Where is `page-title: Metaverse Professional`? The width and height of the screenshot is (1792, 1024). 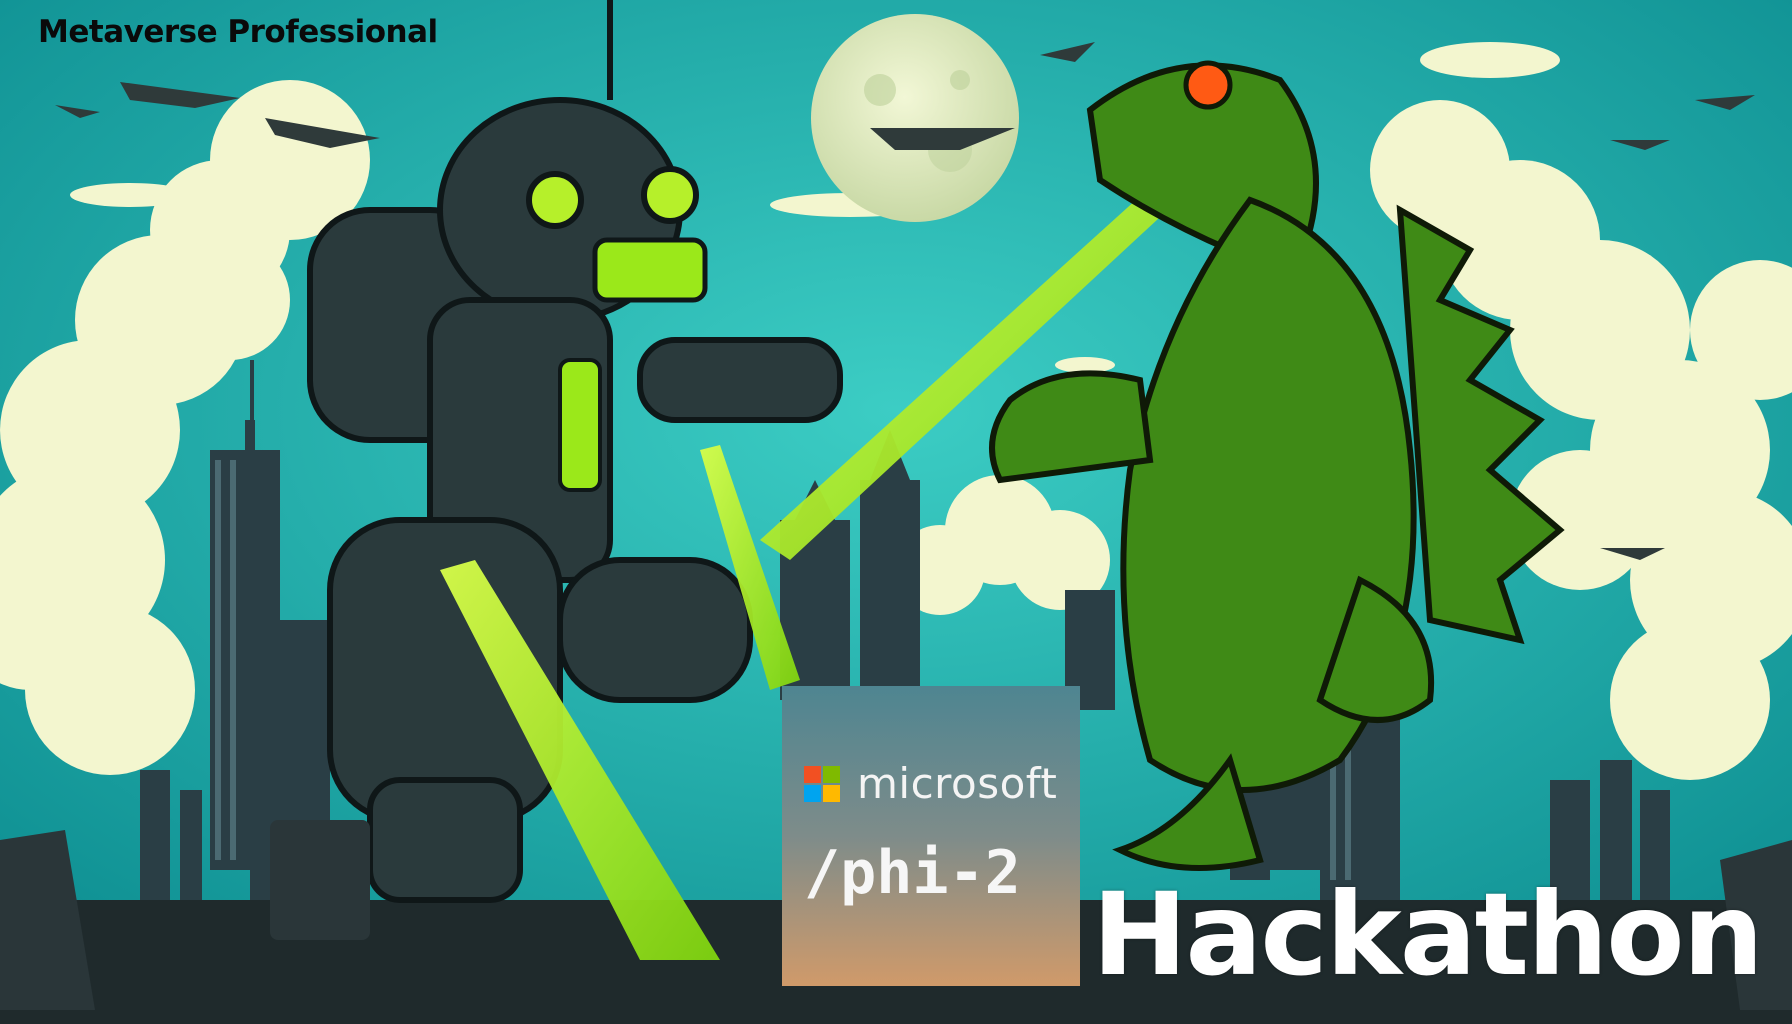
page-title: Metaverse Professional is located at coordinates (238, 32).